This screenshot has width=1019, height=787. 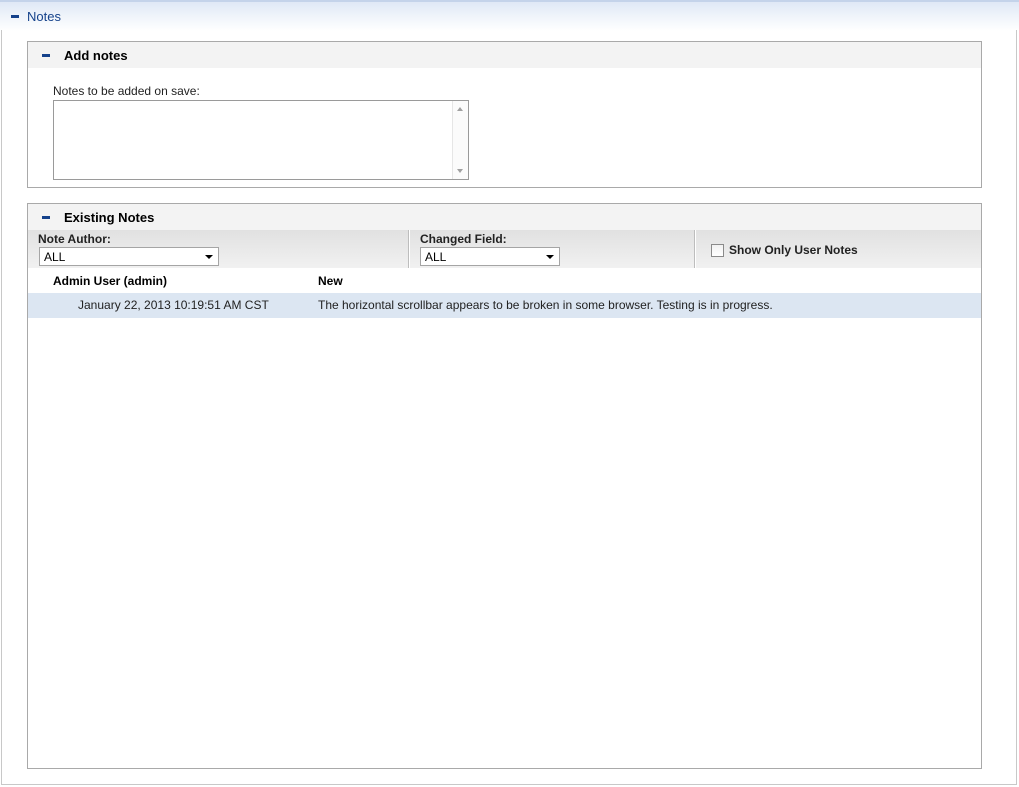 I want to click on notes-section-title: Notes, so click(x=44, y=16).